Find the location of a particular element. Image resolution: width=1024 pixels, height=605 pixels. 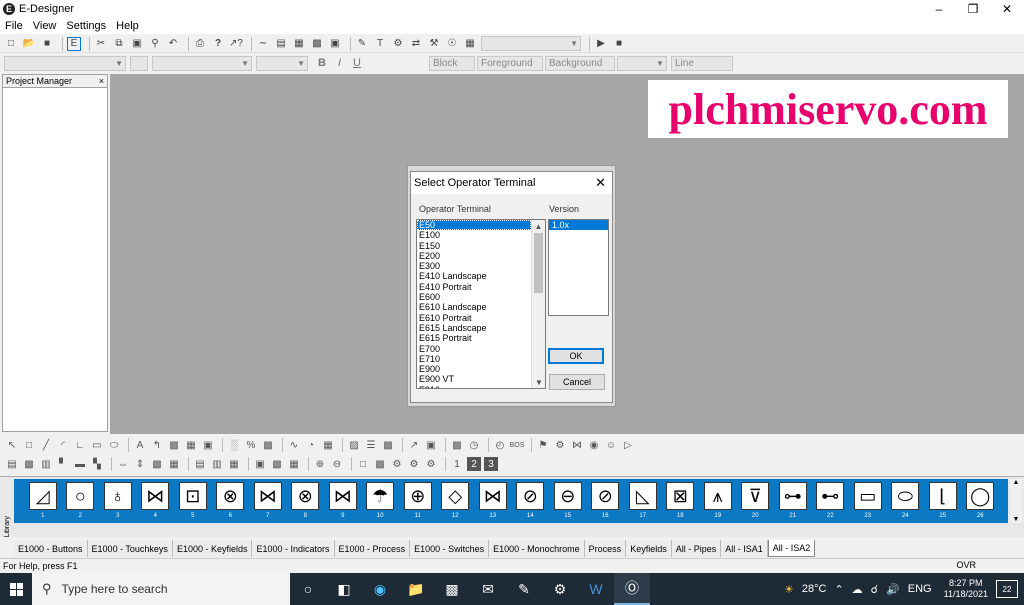

paint-icon: ✎ is located at coordinates (524, 589).